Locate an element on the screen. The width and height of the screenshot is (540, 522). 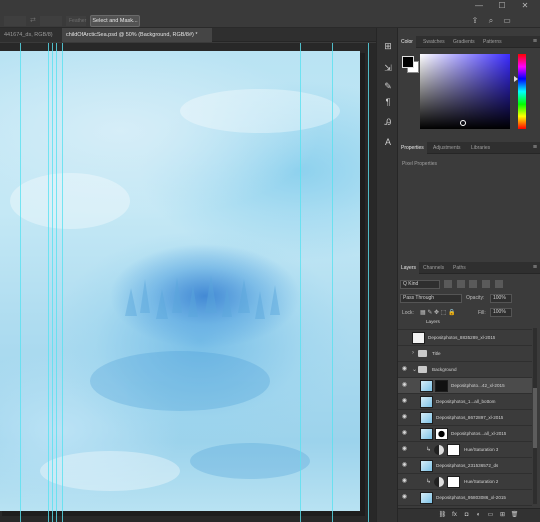
search-icon: ⌕ is located at coordinates (491, 21).